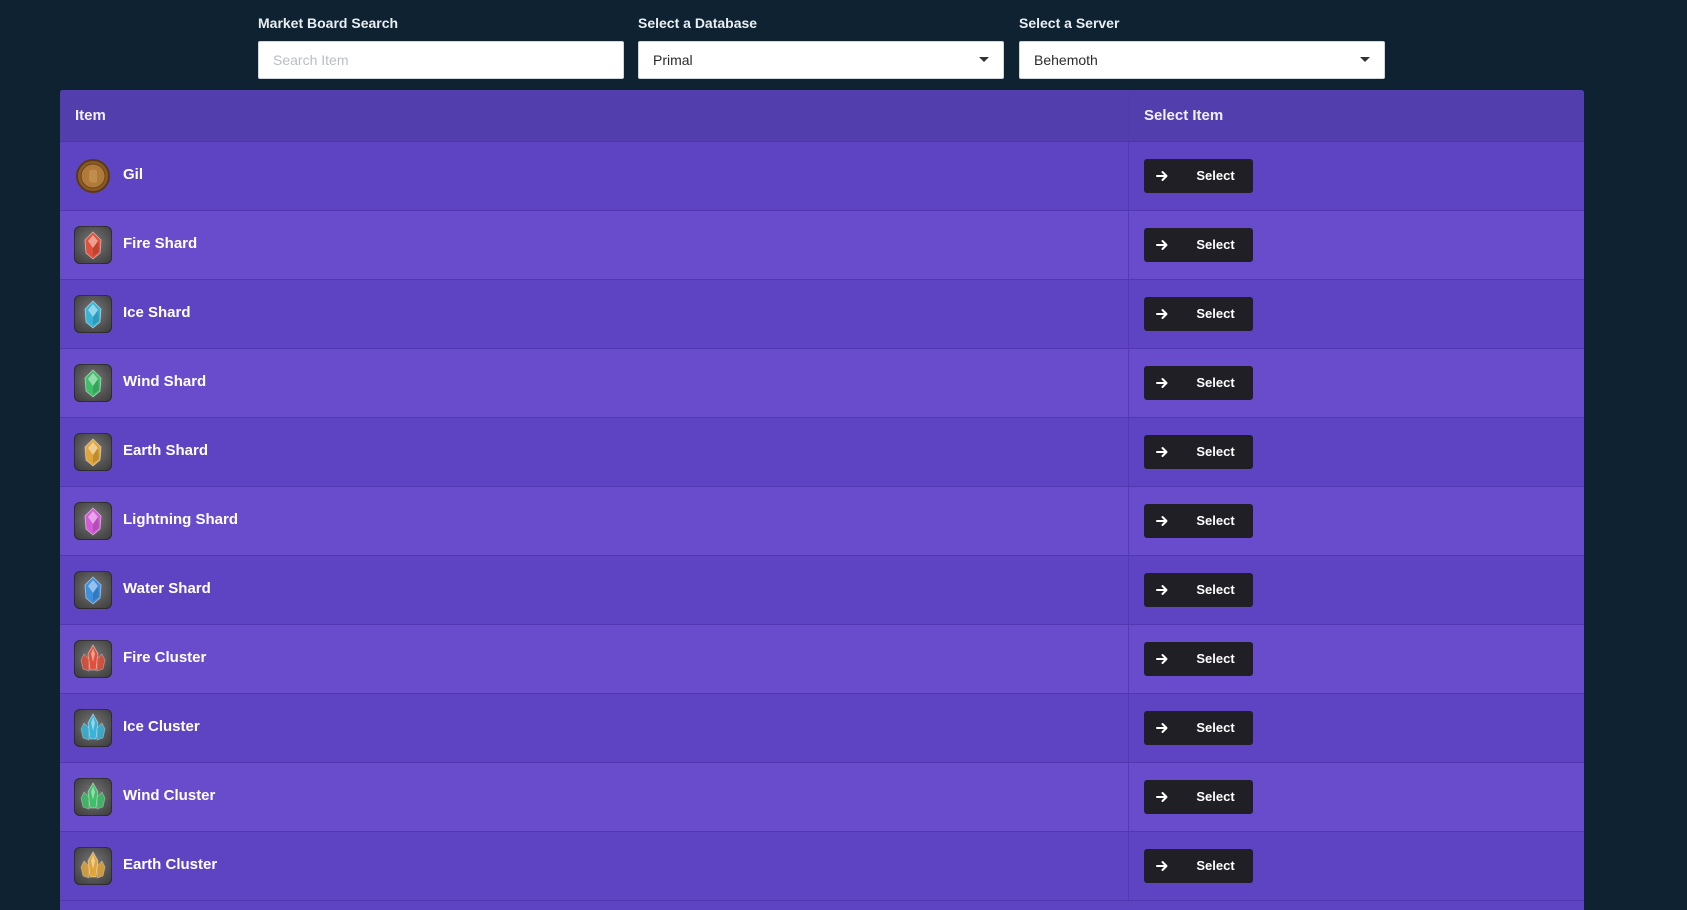  Describe the element at coordinates (822, 728) in the screenshot. I see `table-row: Ice Cluster Select` at that location.